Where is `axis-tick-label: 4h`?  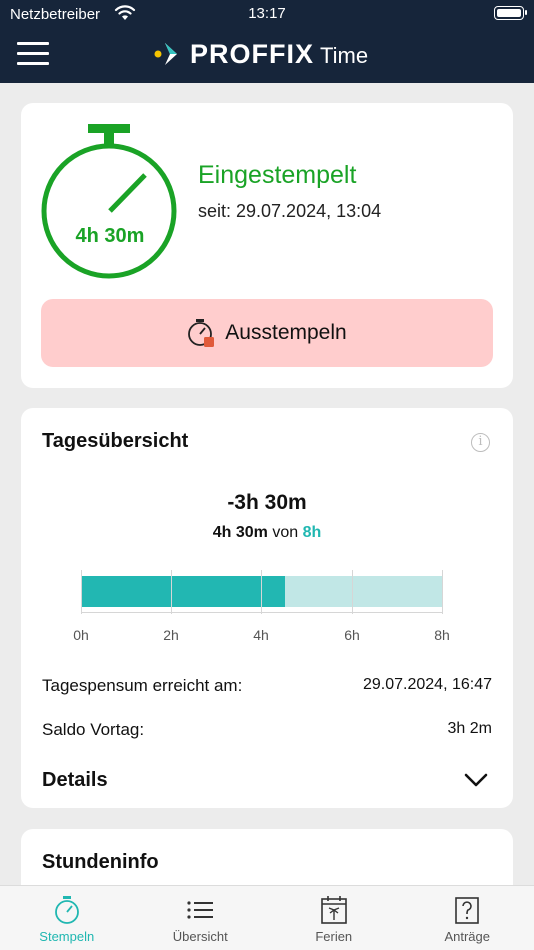 axis-tick-label: 4h is located at coordinates (261, 635).